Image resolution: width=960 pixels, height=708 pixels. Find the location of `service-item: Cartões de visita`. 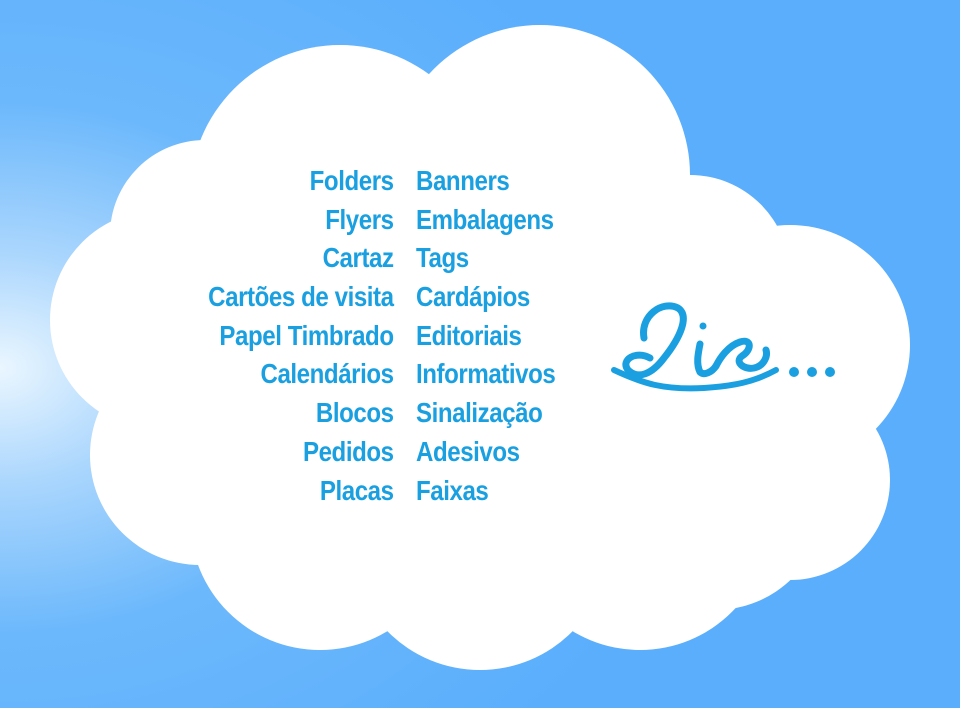

service-item: Cartões de visita is located at coordinates (301, 297).